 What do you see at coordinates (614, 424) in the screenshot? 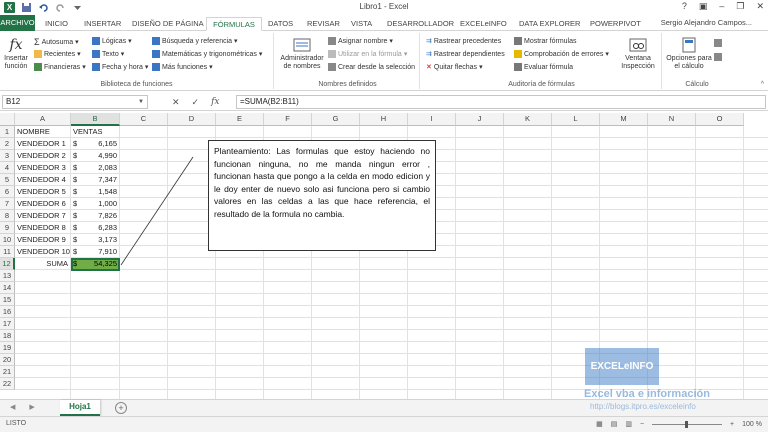
I see `page-layout-icon: ▤` at bounding box center [614, 424].